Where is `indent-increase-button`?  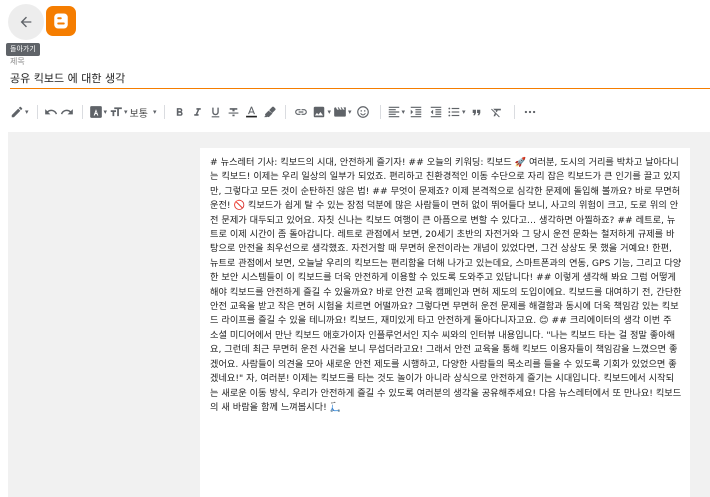
indent-increase-button is located at coordinates (416, 112).